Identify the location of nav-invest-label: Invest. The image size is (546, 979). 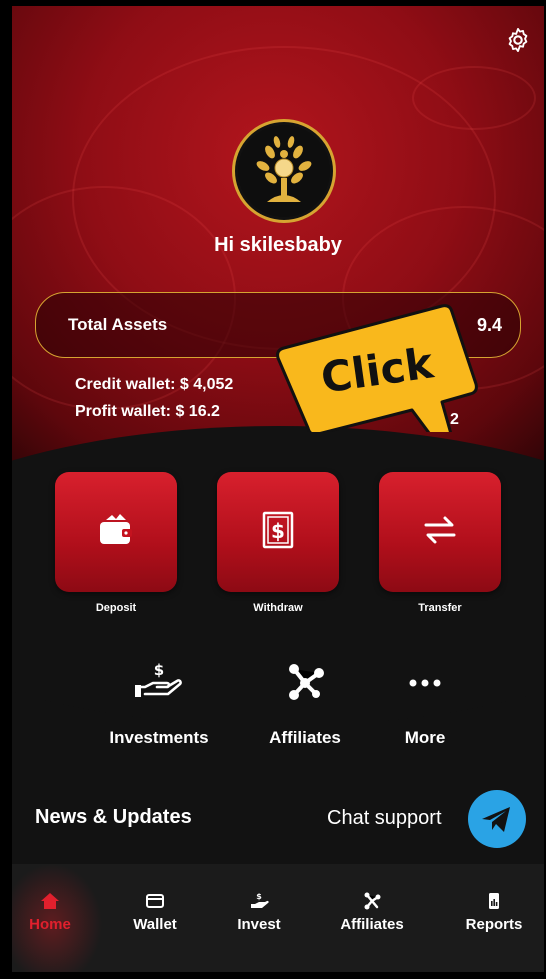
(259, 924).